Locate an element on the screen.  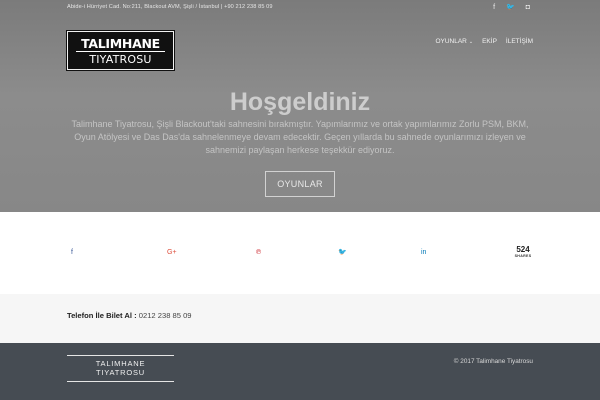
logo-text-top: TALIMHANE is located at coordinates (120, 43).